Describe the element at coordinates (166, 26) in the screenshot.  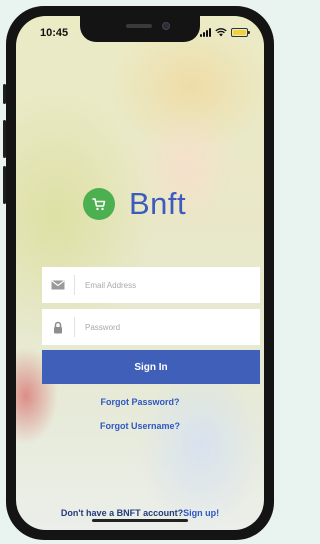
I see `front-camera` at that location.